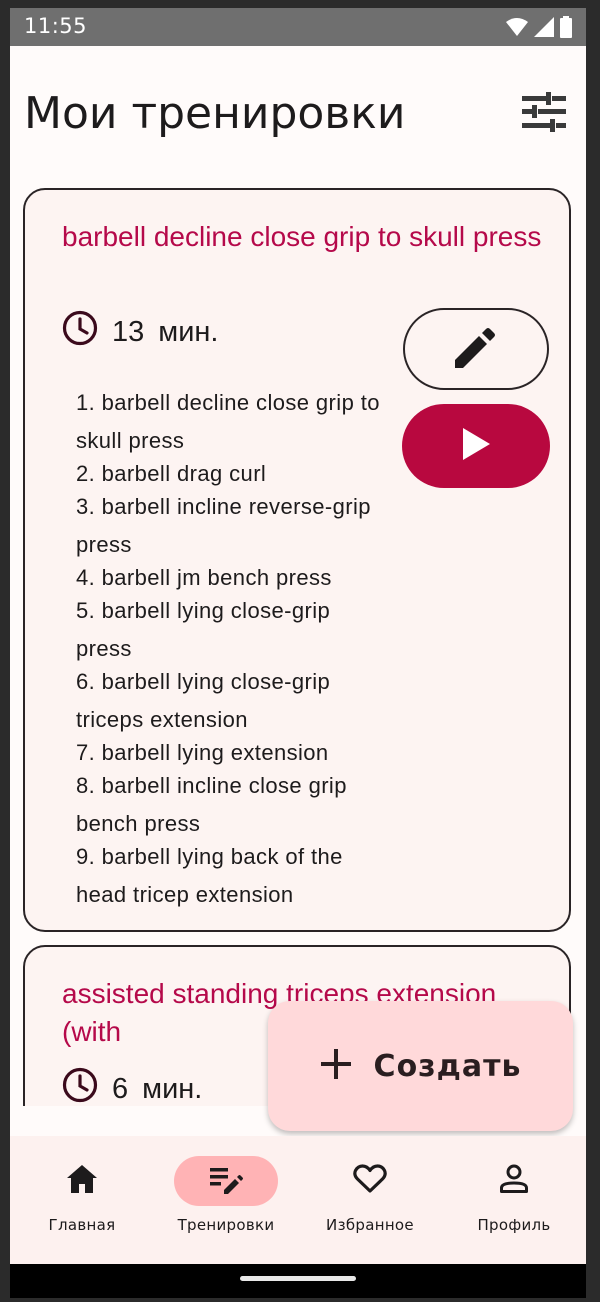 The width and height of the screenshot is (600, 1302). What do you see at coordinates (544, 29) in the screenshot?
I see `signal-icon` at bounding box center [544, 29].